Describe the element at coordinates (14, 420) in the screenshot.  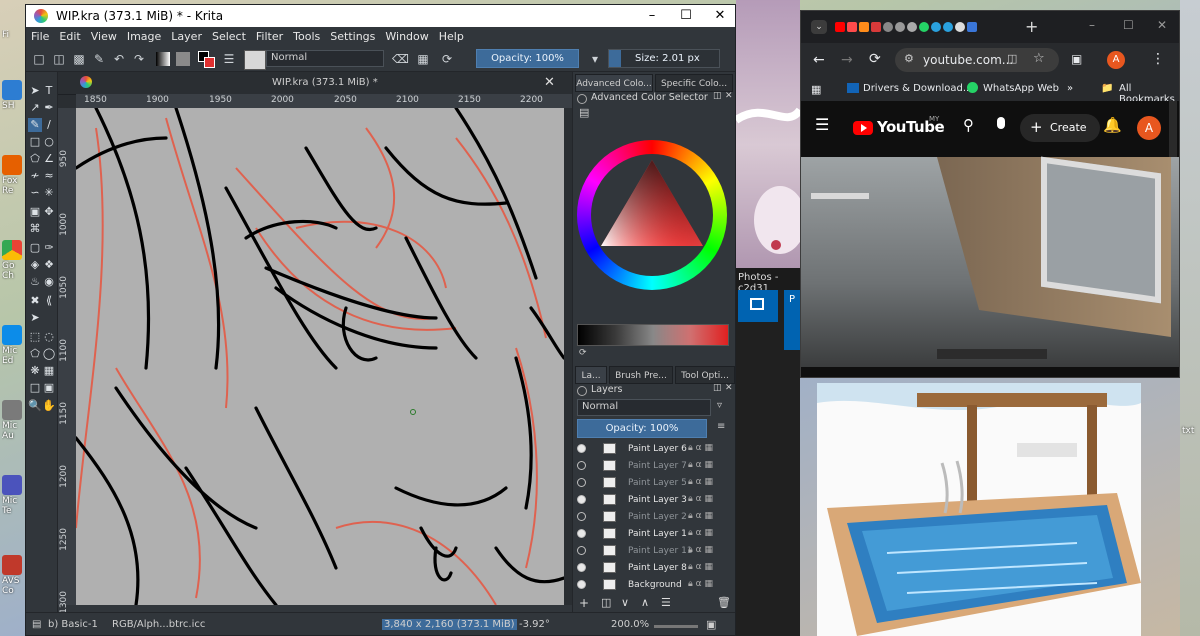
I see `desktop-icon: Mic Au` at that location.